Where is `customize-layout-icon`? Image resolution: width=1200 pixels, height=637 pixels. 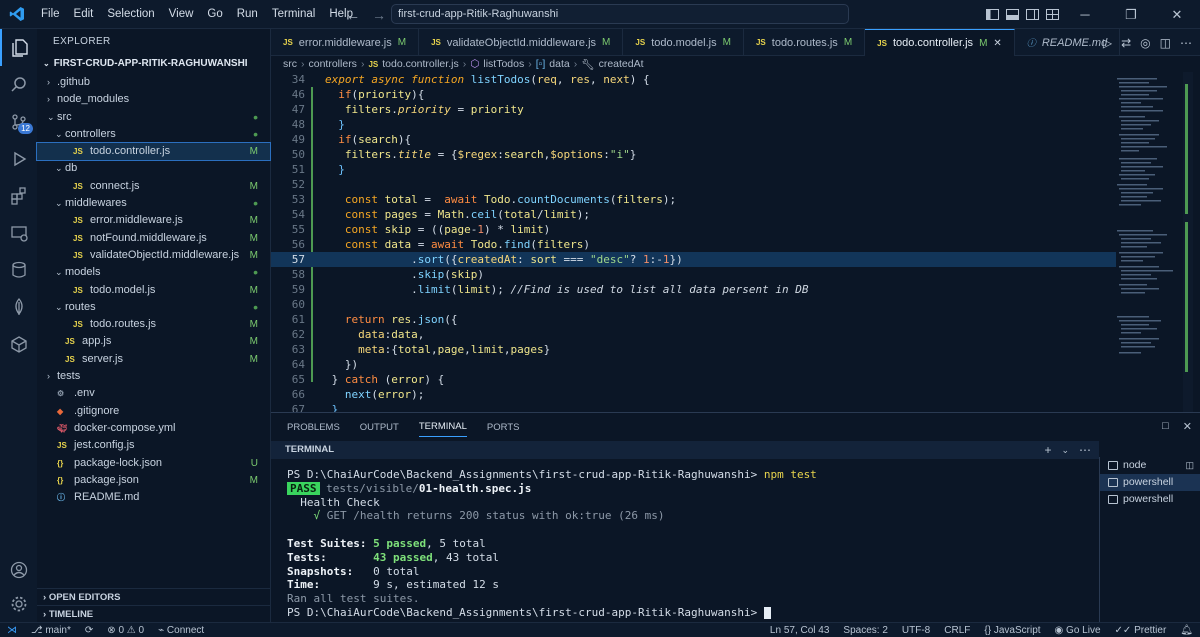 customize-layout-icon is located at coordinates (1052, 14).